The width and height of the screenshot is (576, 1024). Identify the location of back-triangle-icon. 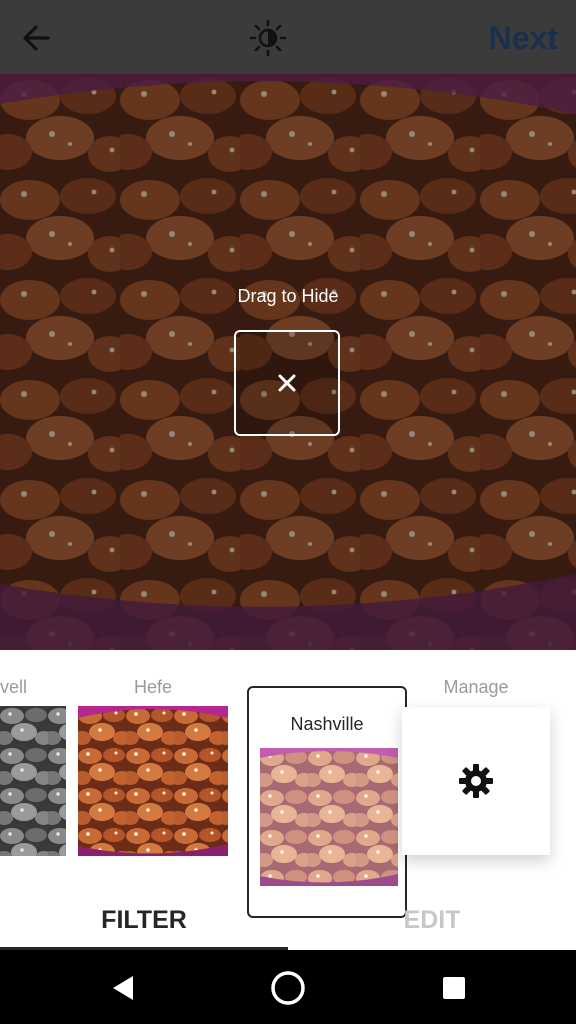
(123, 988).